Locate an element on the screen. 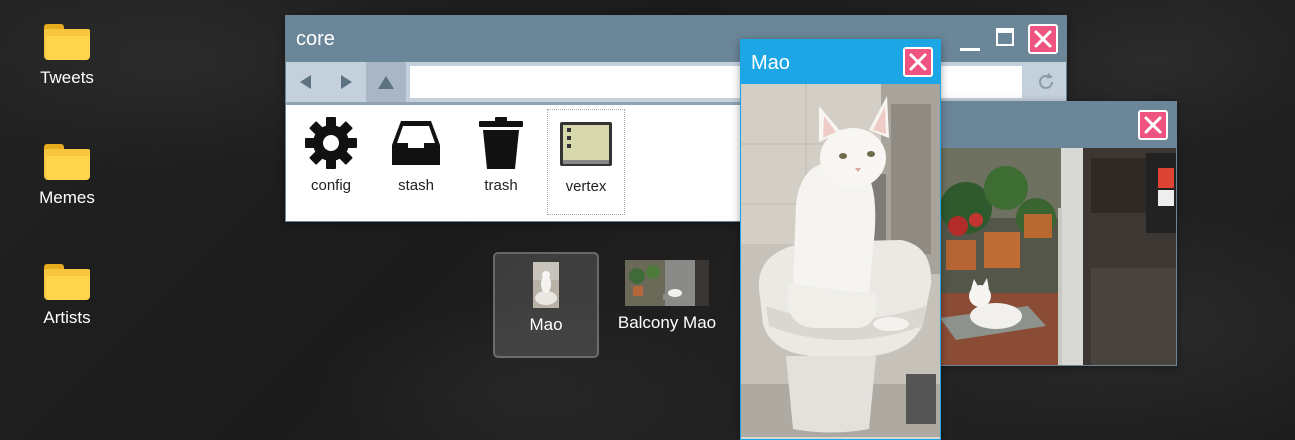 The image size is (1295, 440). desktop-file-label: Mao is located at coordinates (546, 324).